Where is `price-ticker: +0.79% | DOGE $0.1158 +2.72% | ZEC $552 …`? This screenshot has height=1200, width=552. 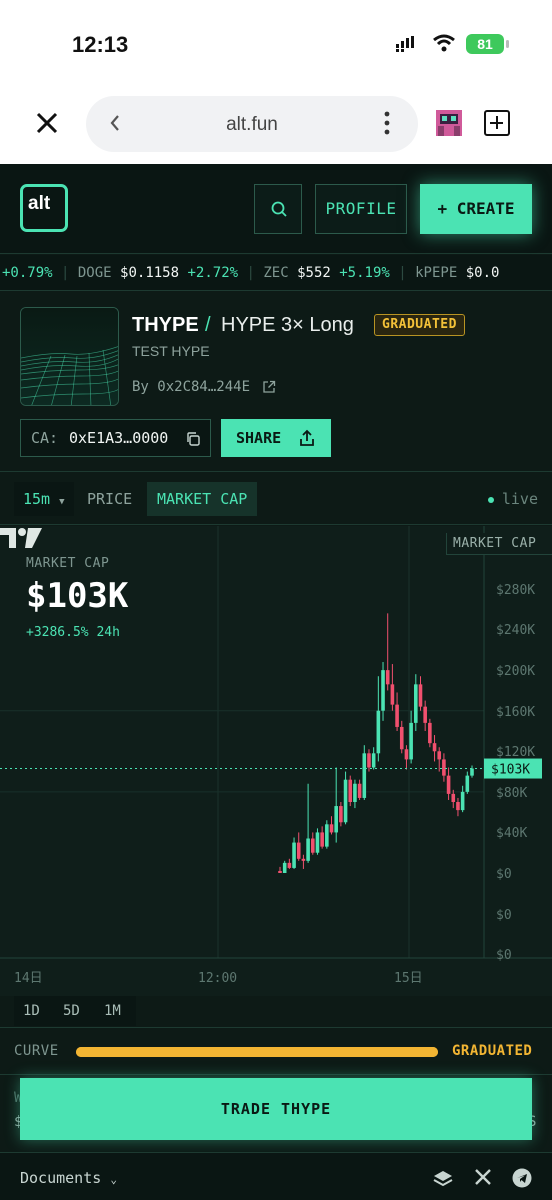 price-ticker: +0.79% | DOGE $0.1158 +2.72% | ZEC $552 … is located at coordinates (276, 273).